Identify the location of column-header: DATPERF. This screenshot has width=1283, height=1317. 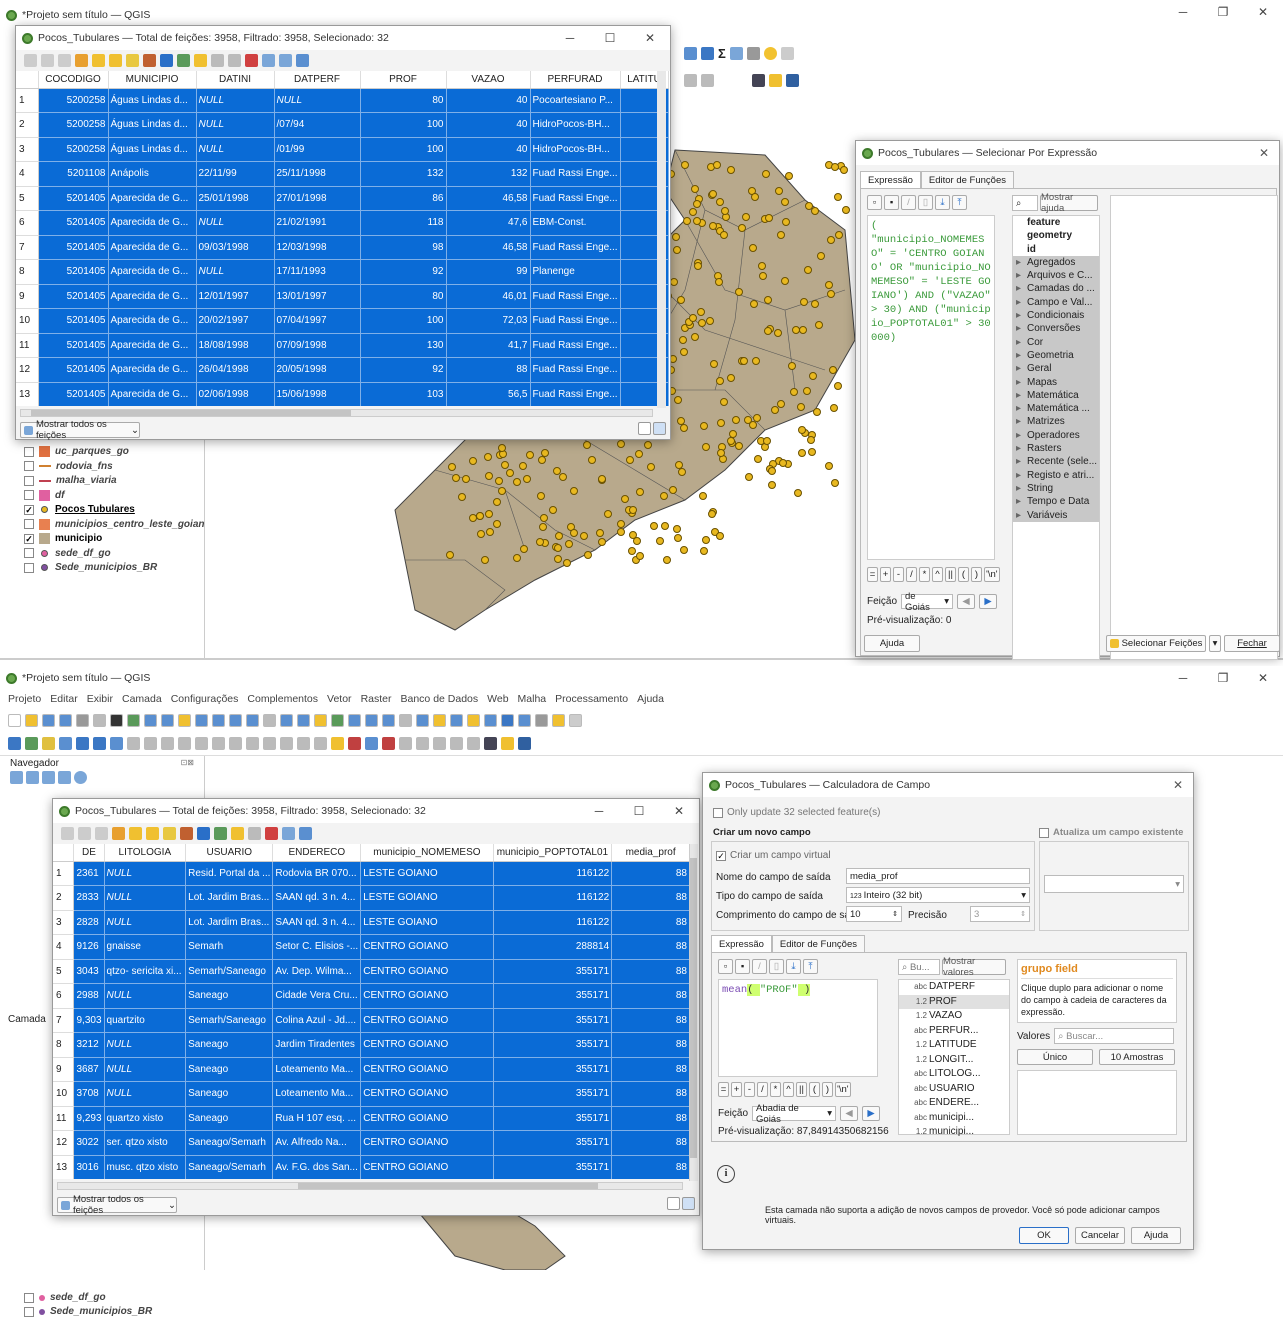
(317, 80).